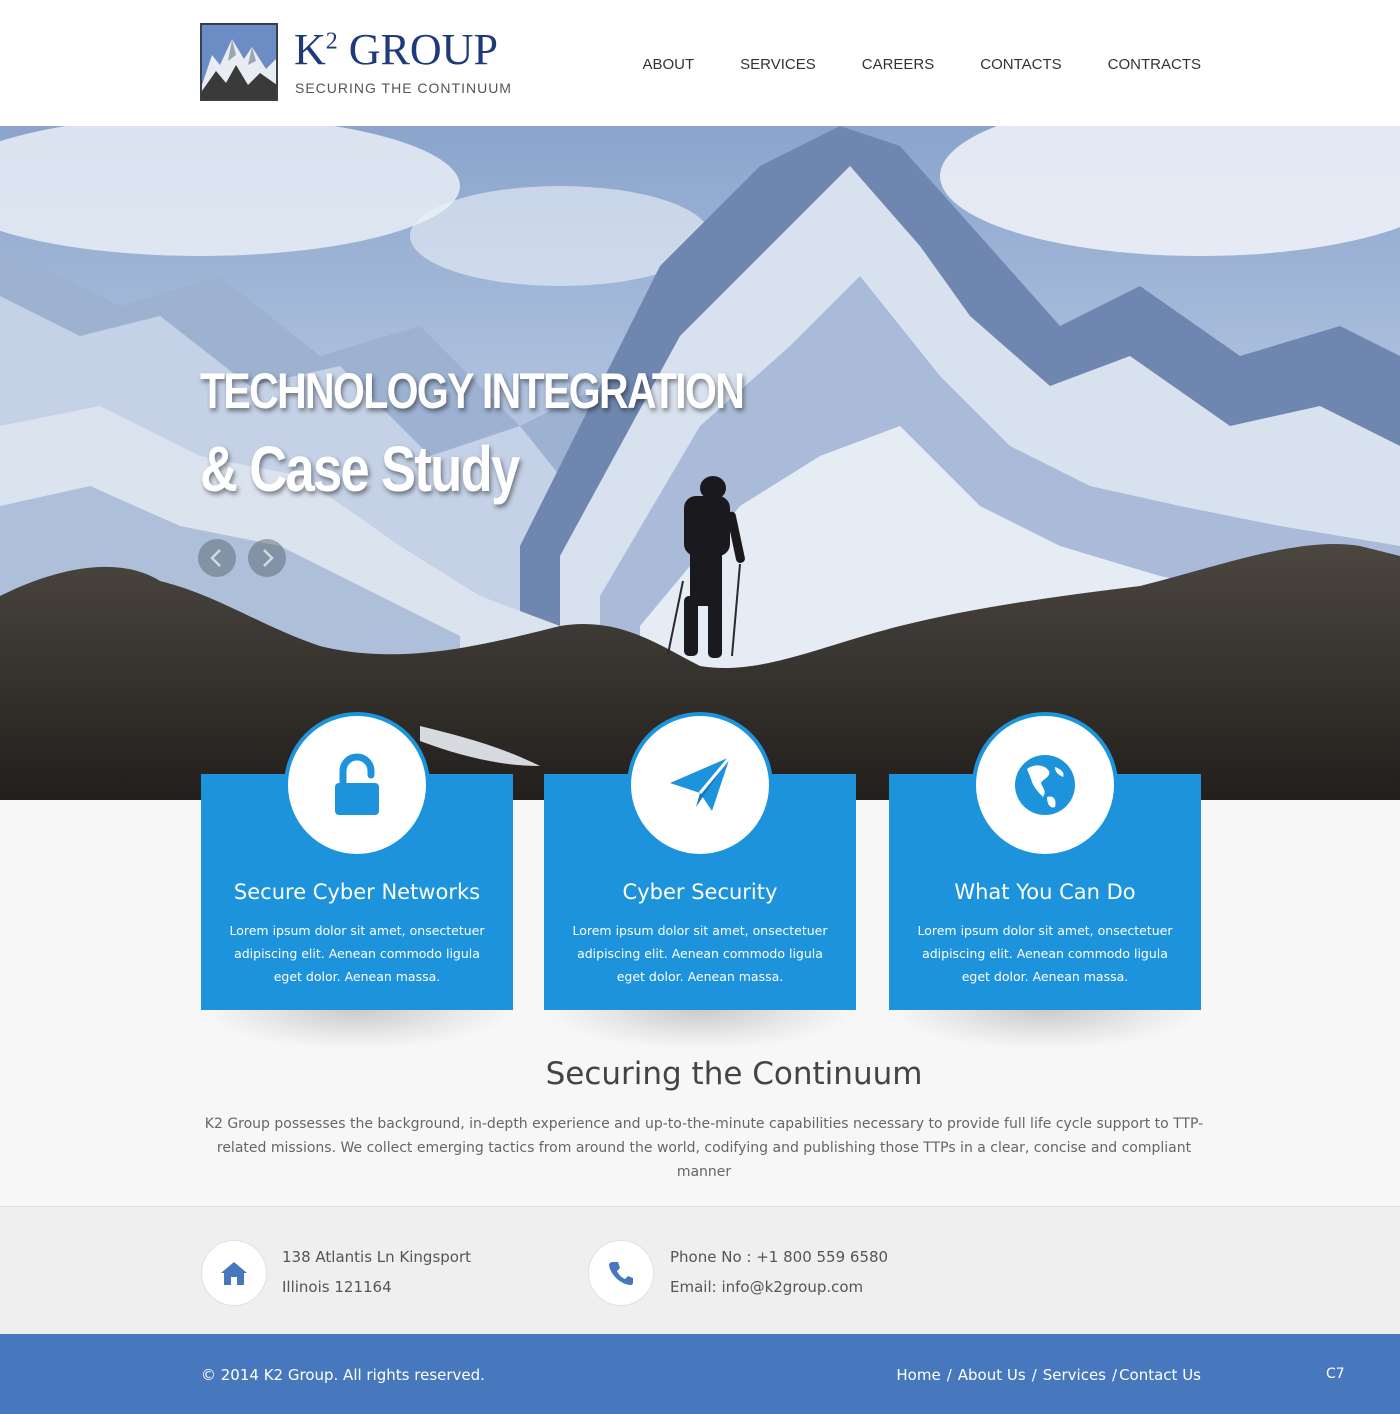 This screenshot has height=1414, width=1400. I want to click on chevron-left-icon, so click(215, 558).